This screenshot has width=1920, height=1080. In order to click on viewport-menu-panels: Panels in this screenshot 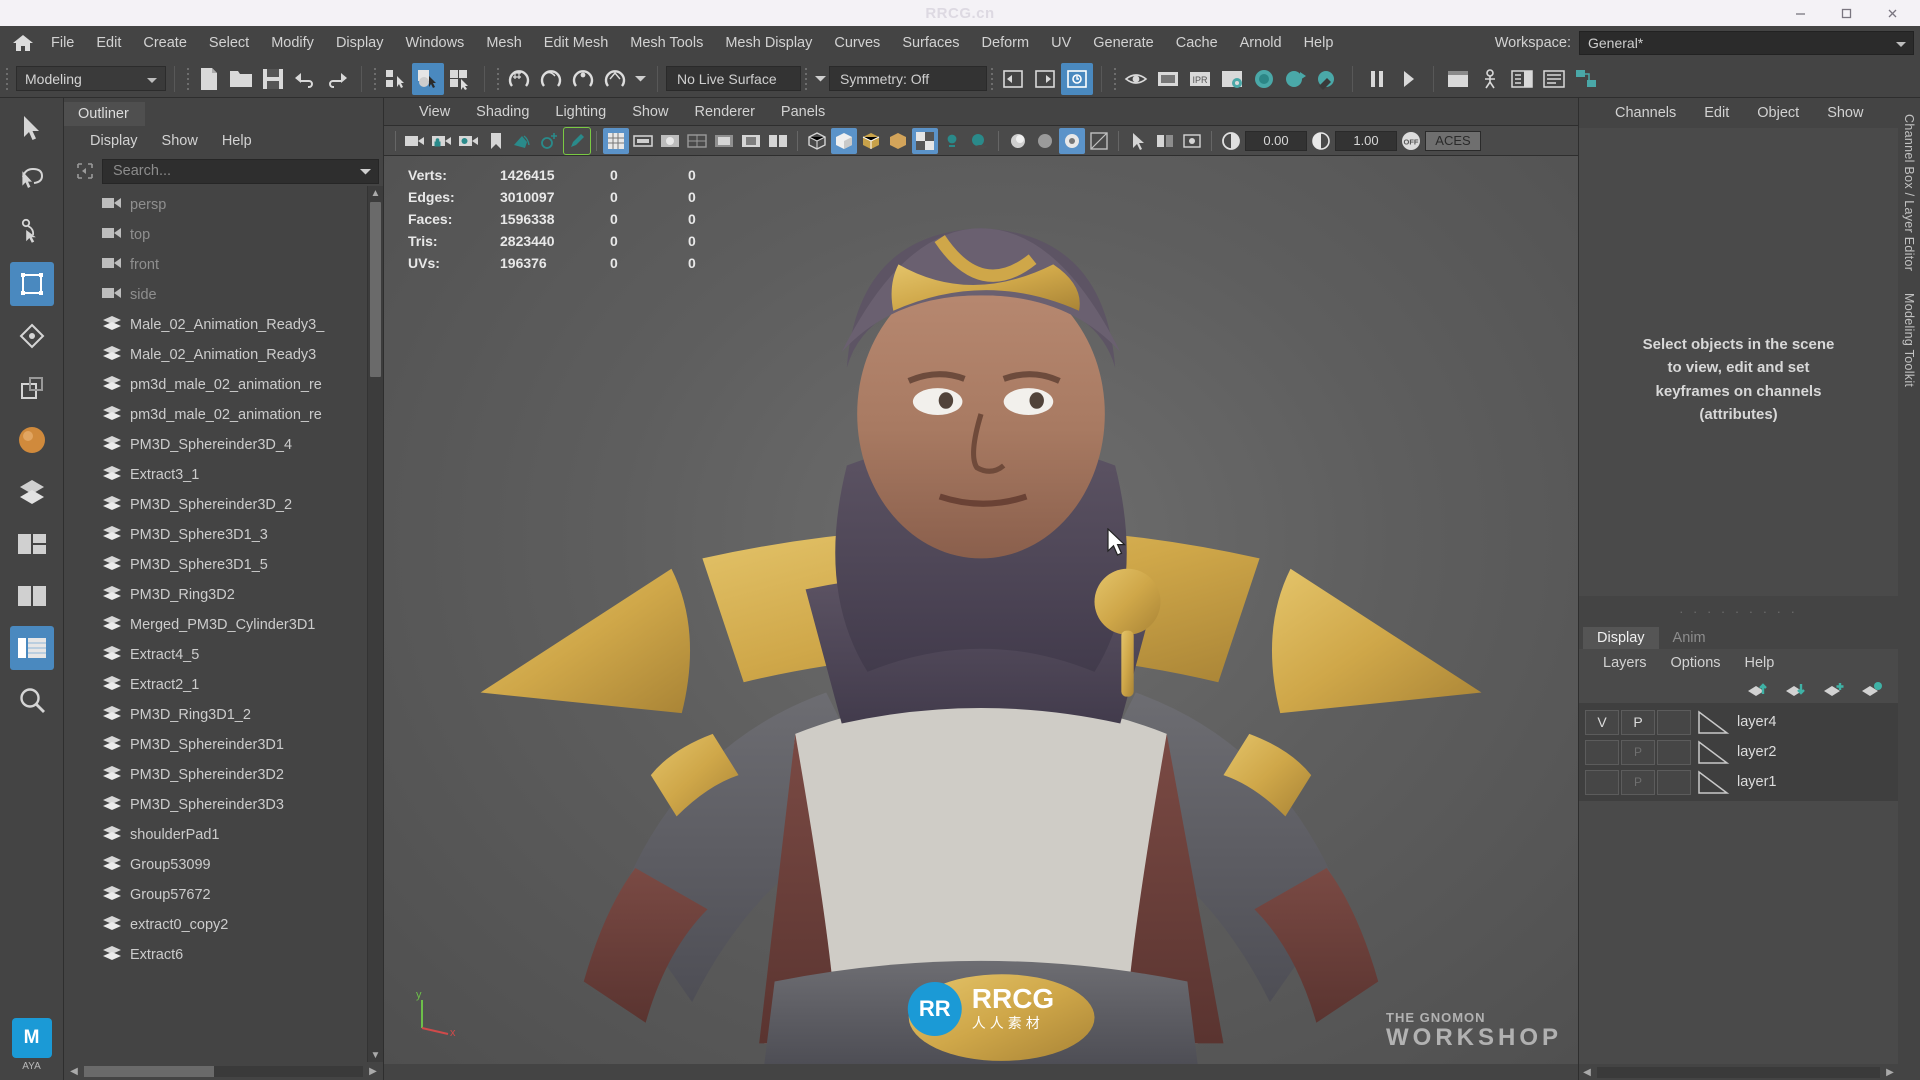, I will do `click(803, 112)`.